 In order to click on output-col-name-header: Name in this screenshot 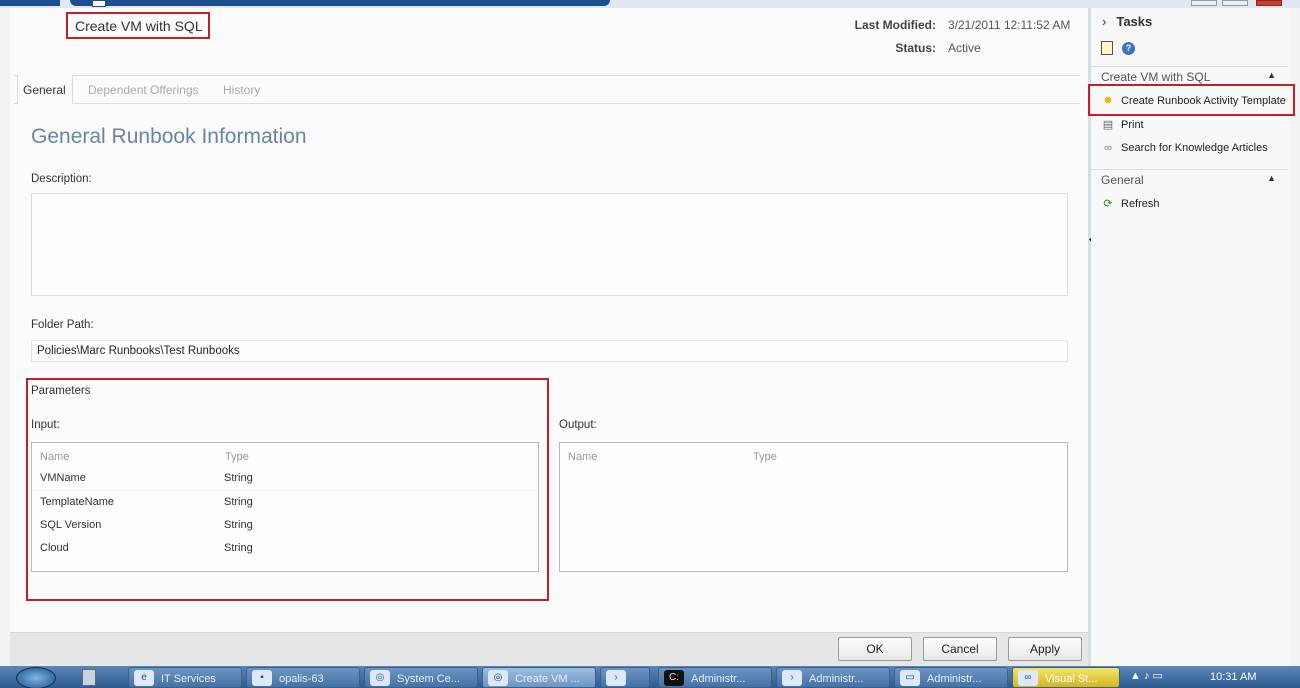, I will do `click(582, 457)`.